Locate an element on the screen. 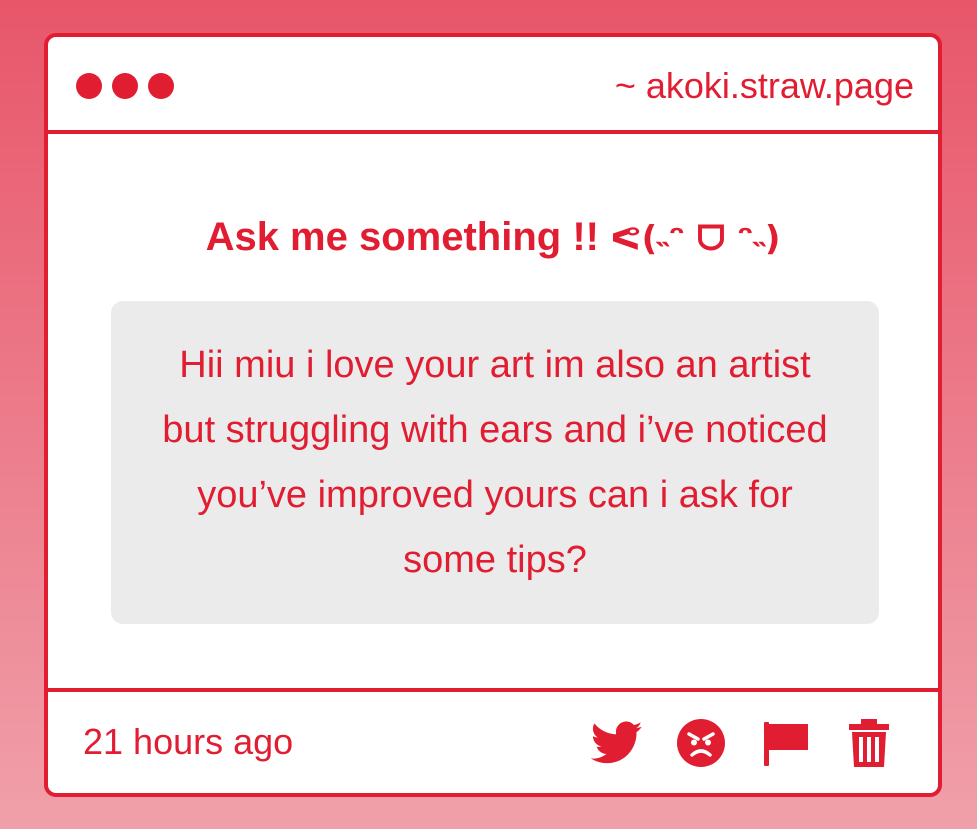 This screenshot has width=977, height=829. twitter-icon is located at coordinates (617, 742).